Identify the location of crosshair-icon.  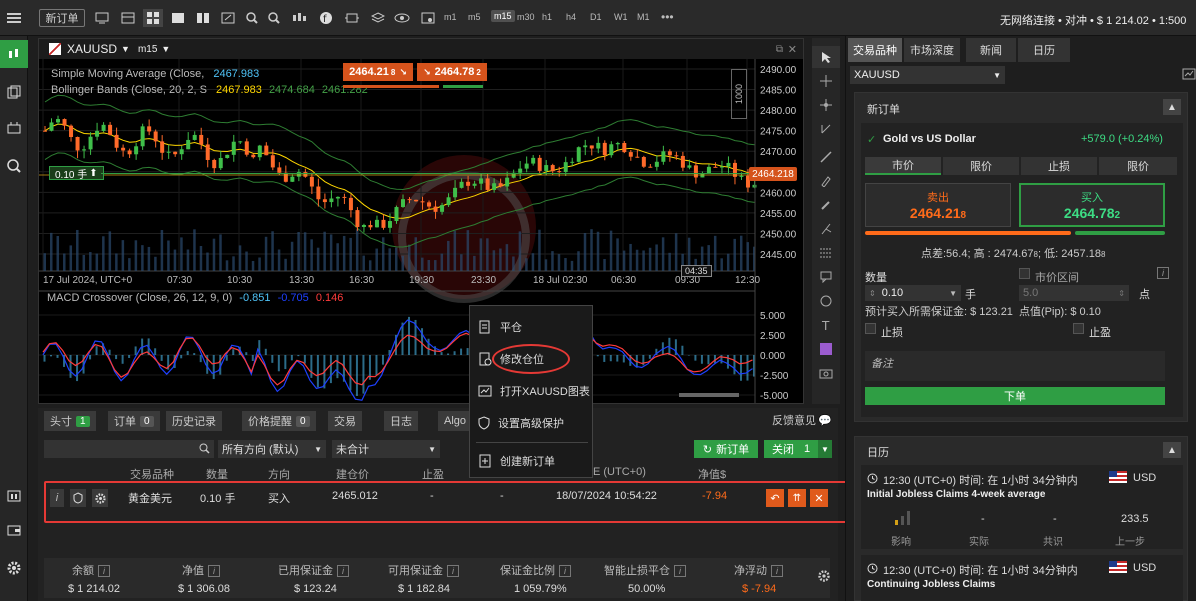
(826, 81).